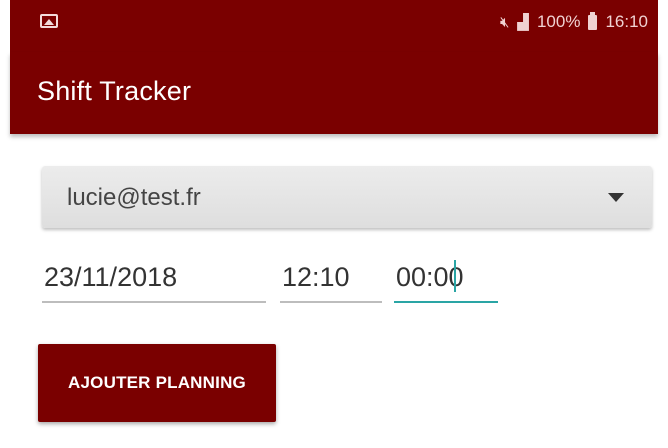  I want to click on status-indicators: 🔇︎ ▟ 100% 16:10, so click(573, 21).